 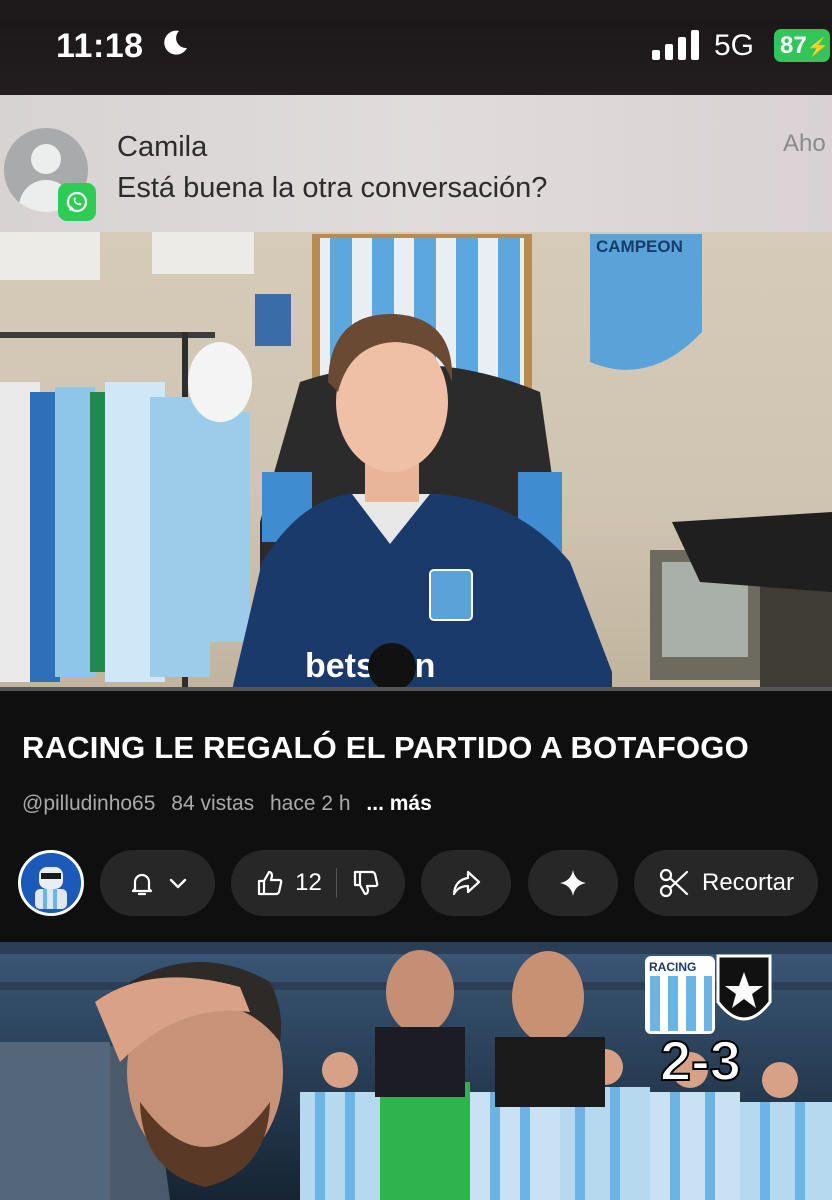 I want to click on notification-time: Aho, so click(x=804, y=143).